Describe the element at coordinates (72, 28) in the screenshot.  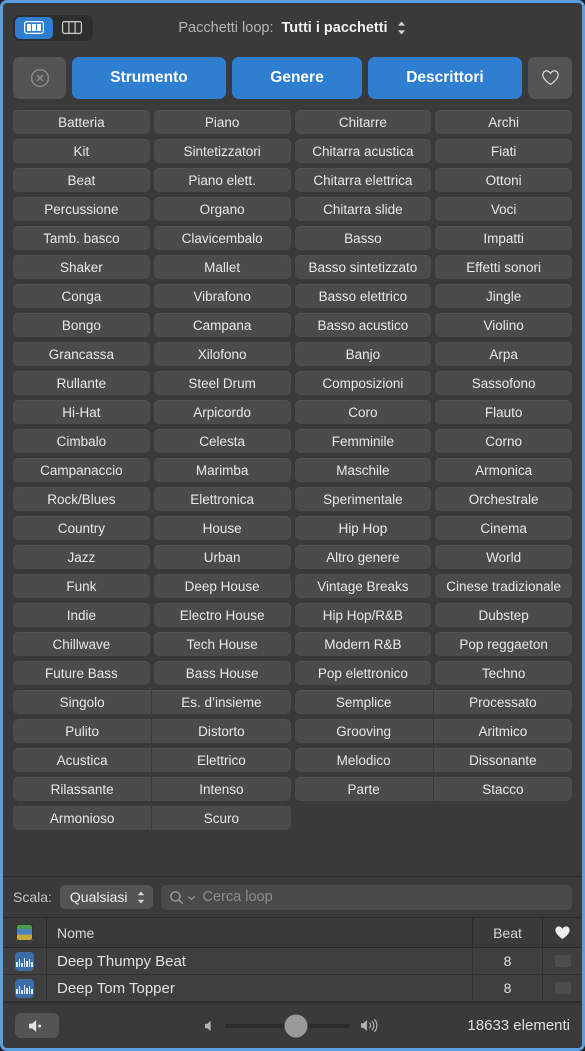
I see `column-view-icon` at that location.